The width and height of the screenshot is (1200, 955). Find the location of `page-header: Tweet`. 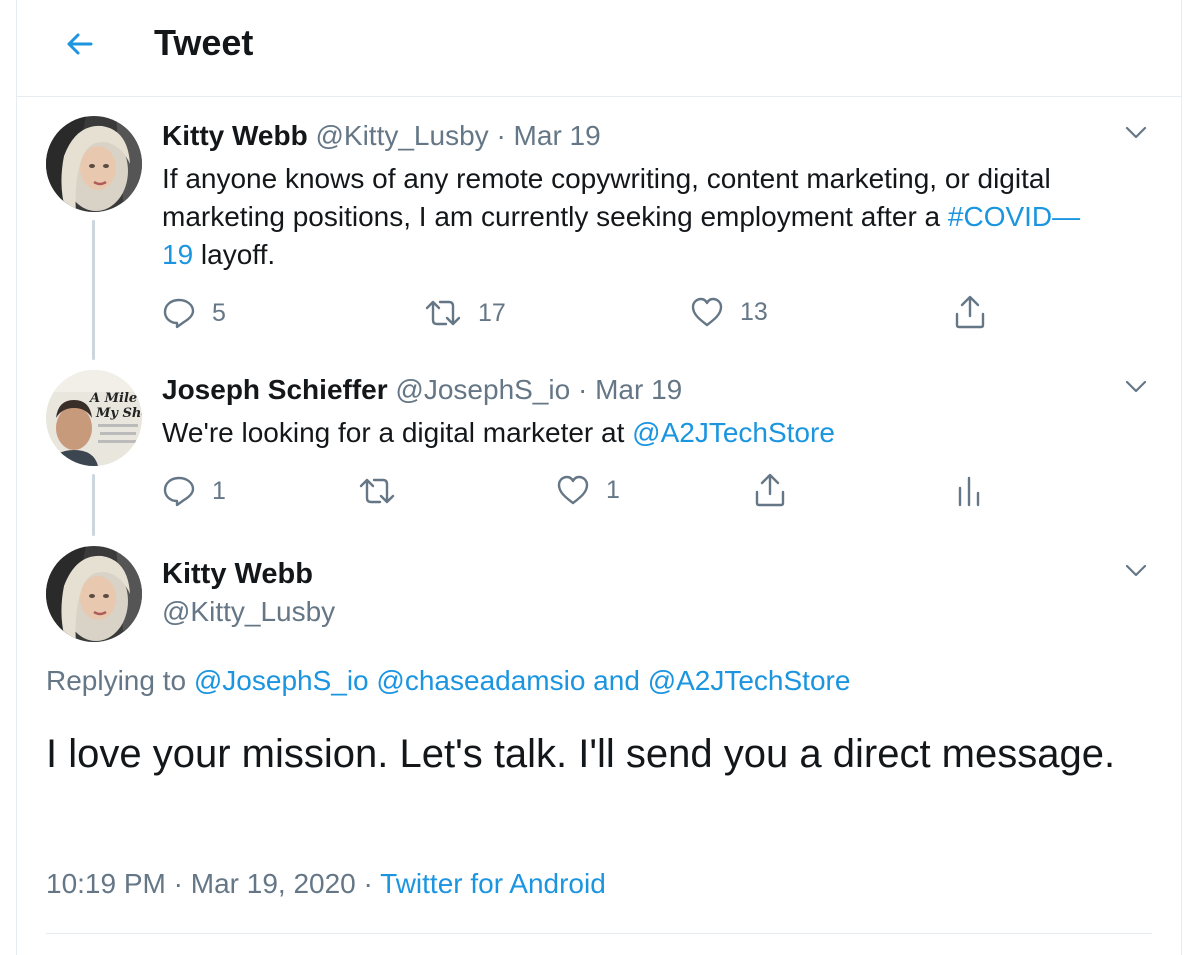

page-header: Tweet is located at coordinates (599, 48).